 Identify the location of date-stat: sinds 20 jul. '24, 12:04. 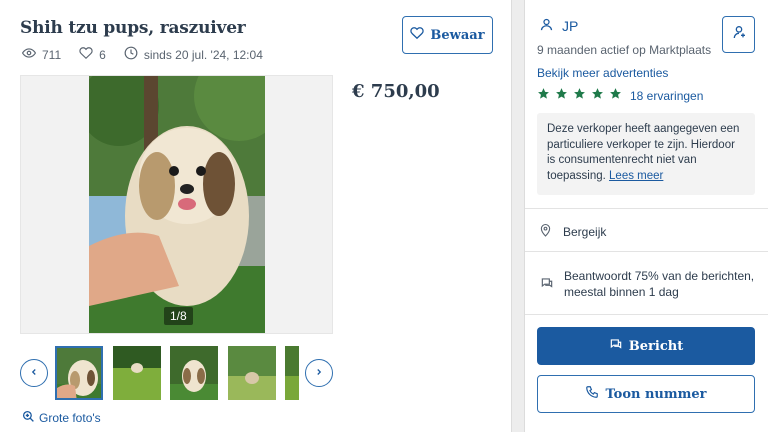
(193, 54).